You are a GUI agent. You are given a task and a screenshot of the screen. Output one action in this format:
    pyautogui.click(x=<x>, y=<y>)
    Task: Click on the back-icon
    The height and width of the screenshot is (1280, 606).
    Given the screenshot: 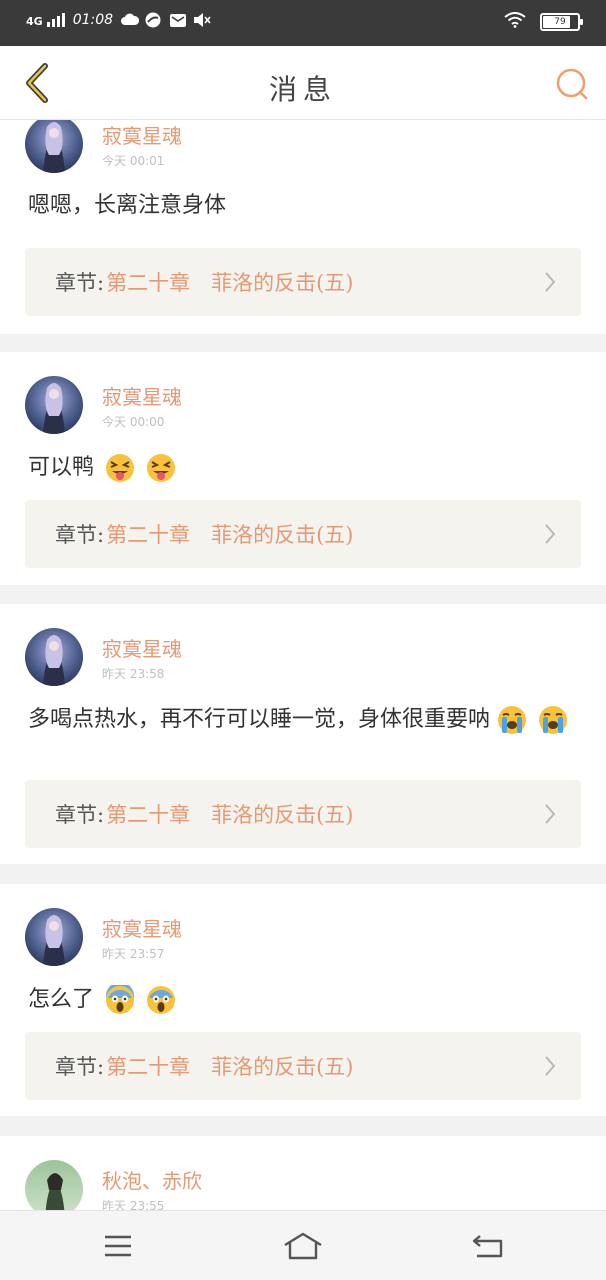 What is the action you would take?
    pyautogui.click(x=487, y=1246)
    